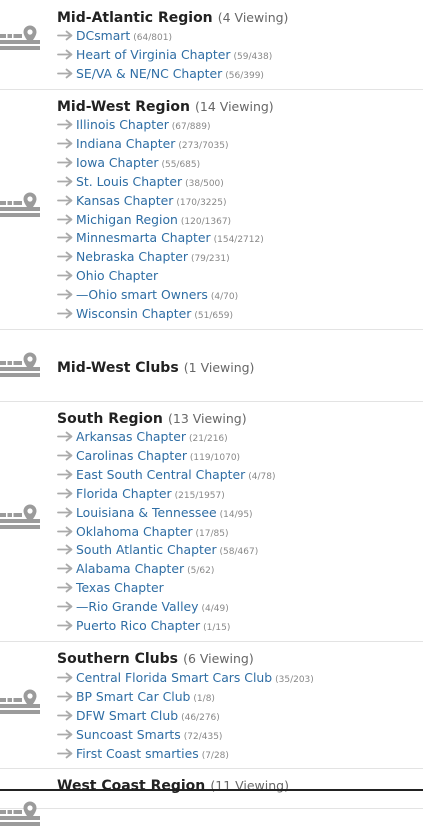 The height and width of the screenshot is (827, 423). I want to click on subforum-link: Texas Chapter, so click(120, 587).